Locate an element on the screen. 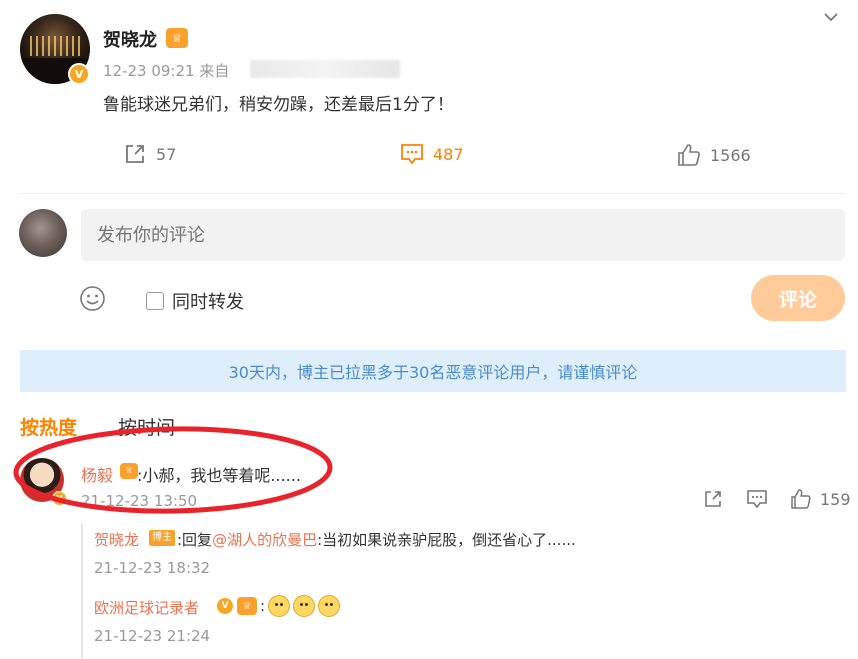 This screenshot has width=858, height=659. chevron-down-icon is located at coordinates (831, 17).